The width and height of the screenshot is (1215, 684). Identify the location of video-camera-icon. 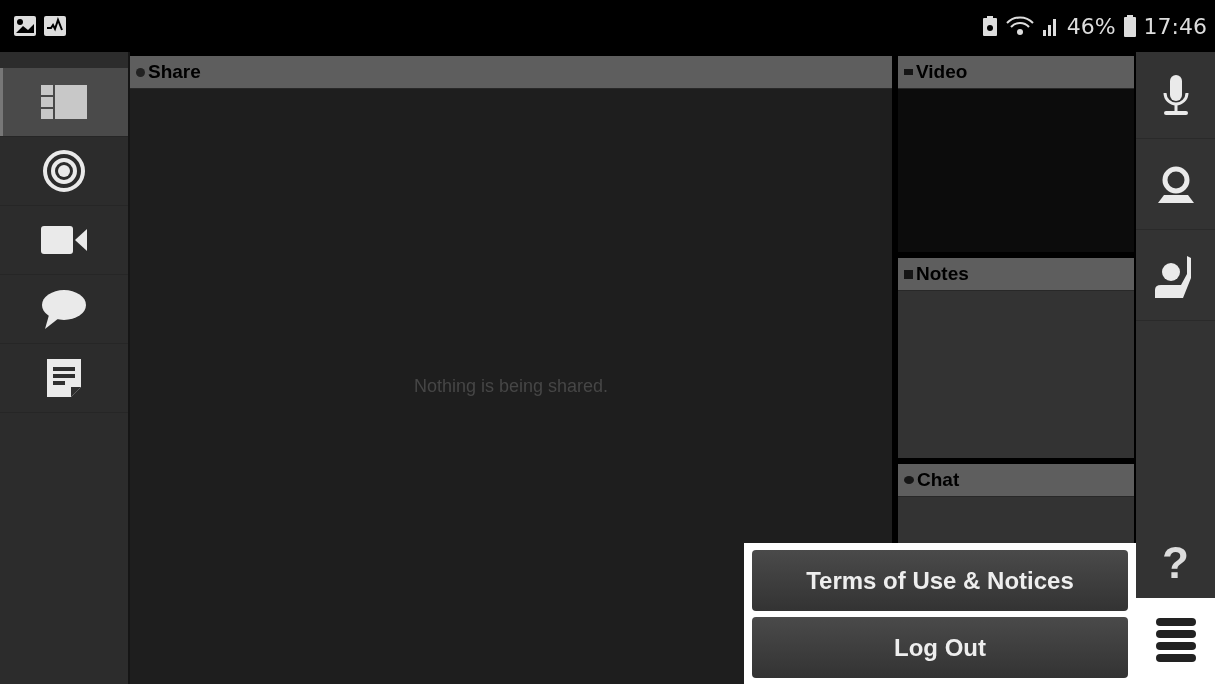
(64, 240).